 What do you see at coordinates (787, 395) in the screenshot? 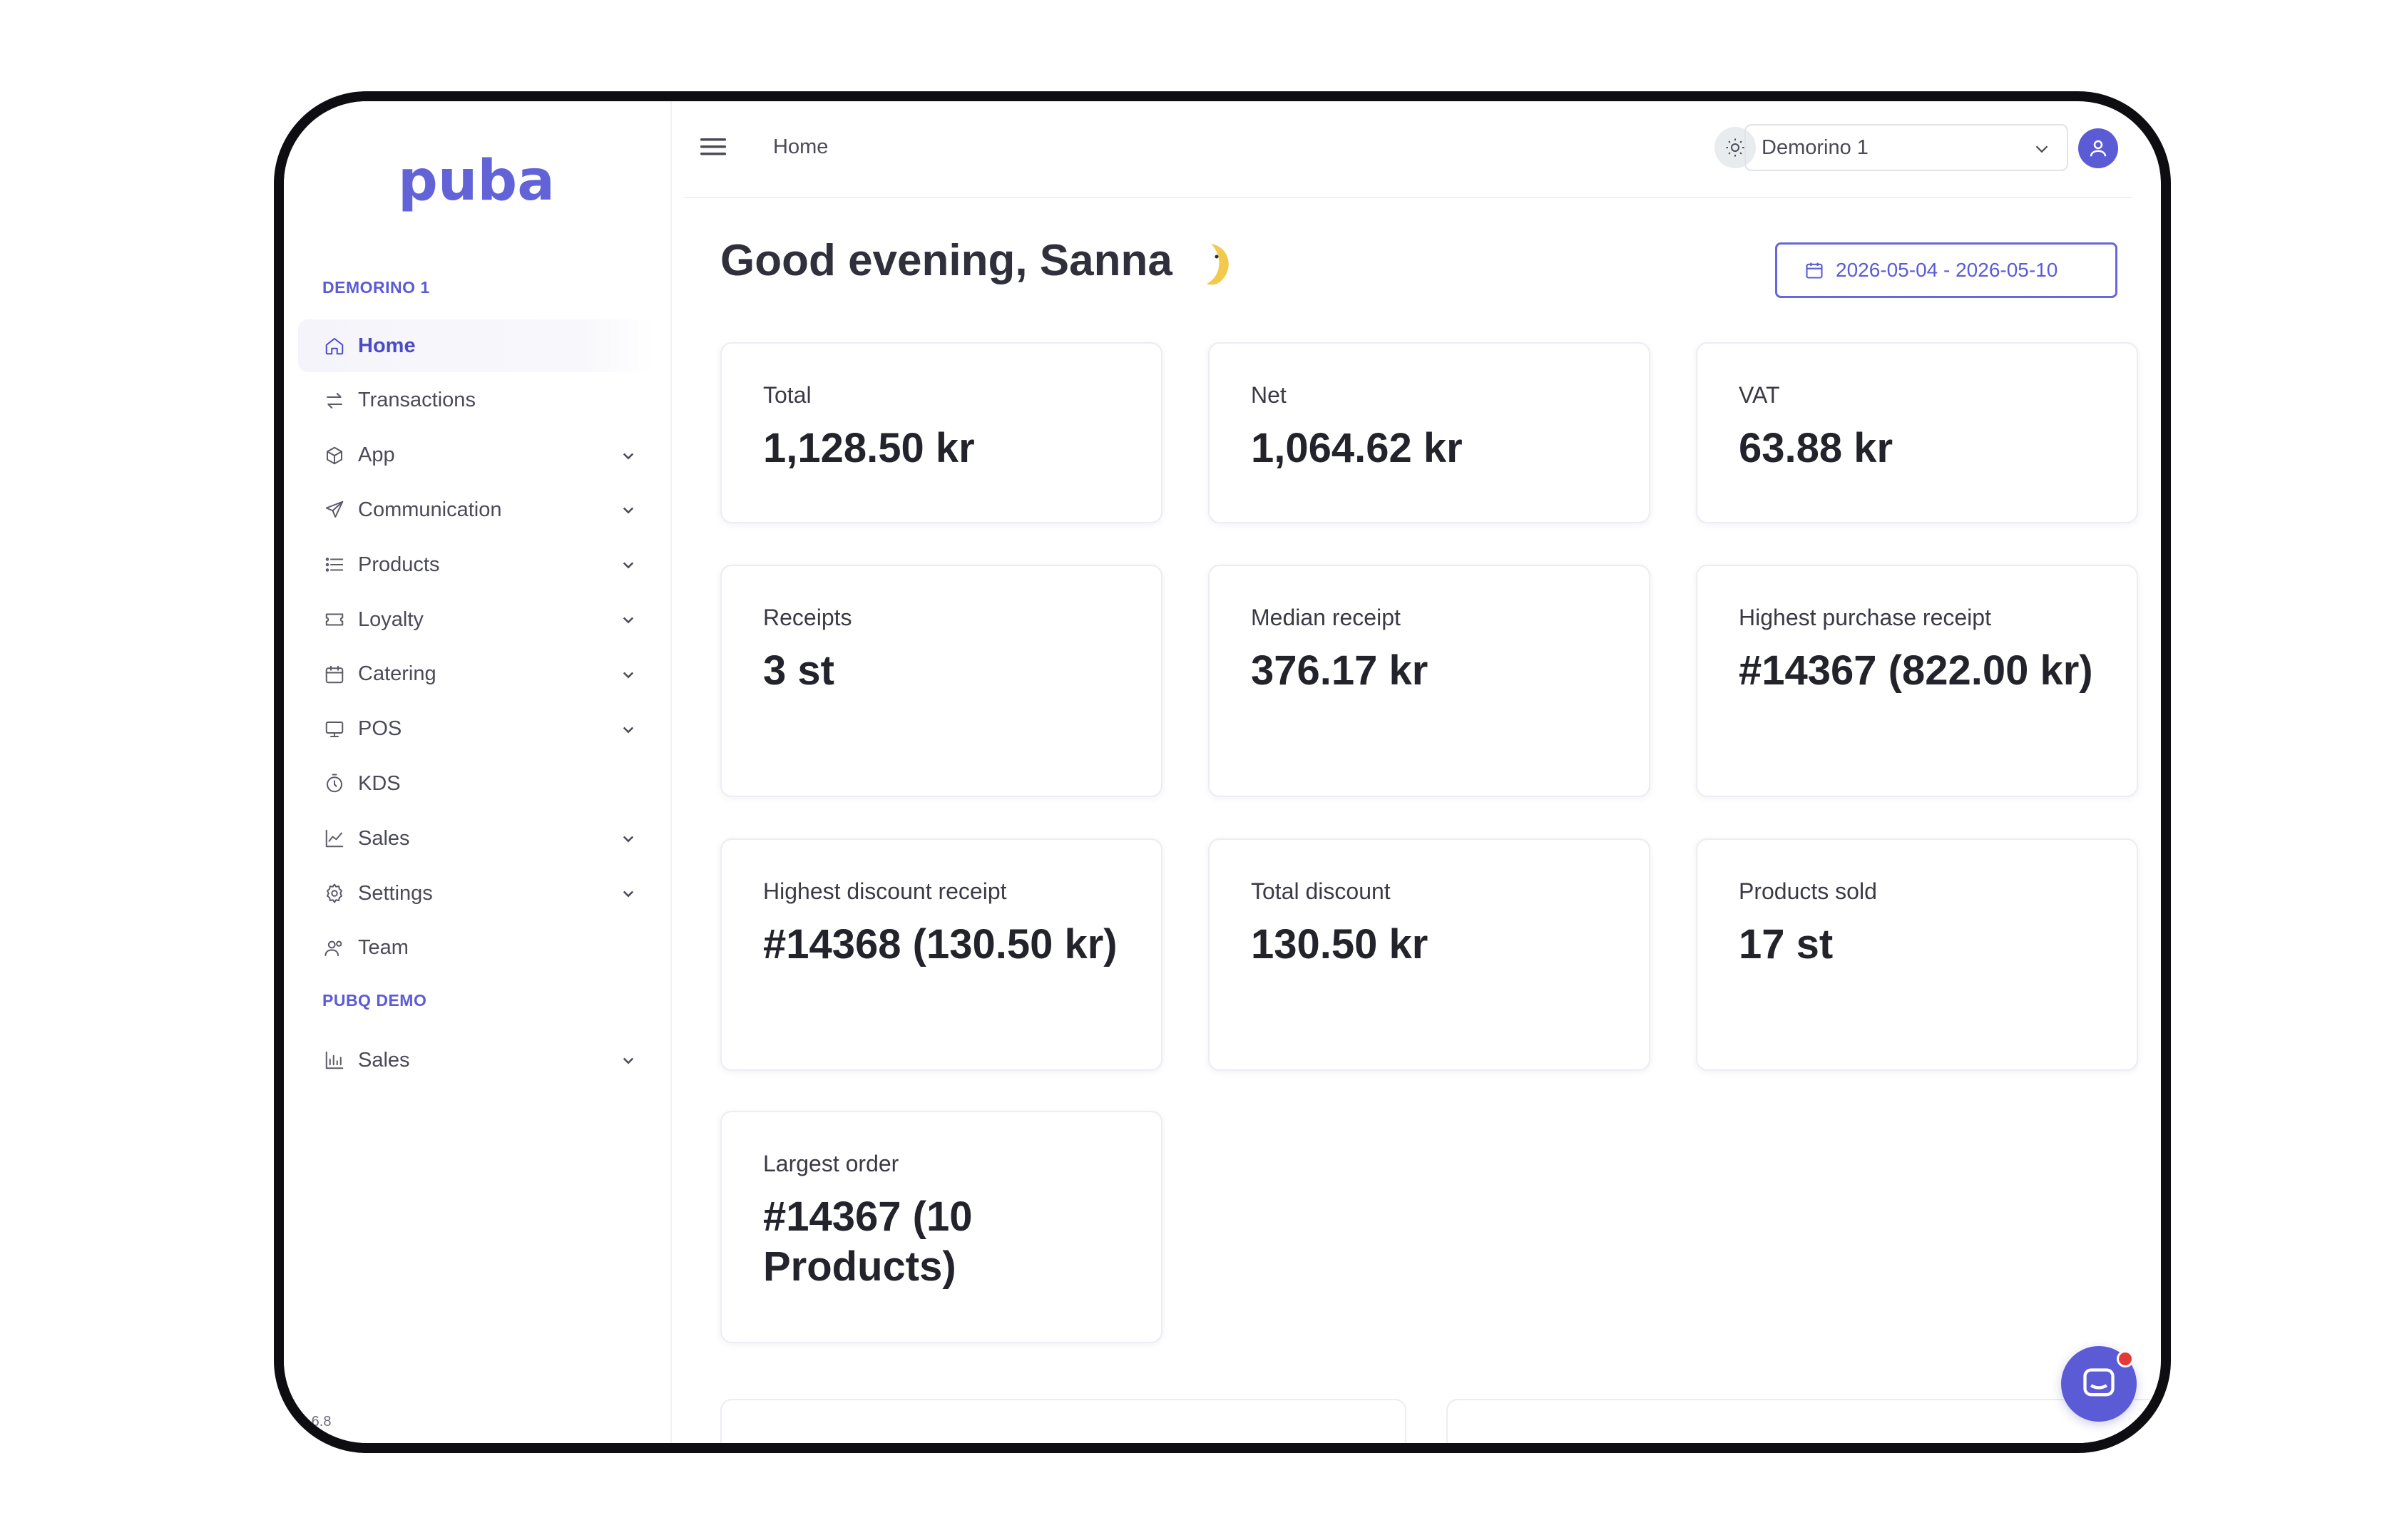
I see `stat-label: Total` at bounding box center [787, 395].